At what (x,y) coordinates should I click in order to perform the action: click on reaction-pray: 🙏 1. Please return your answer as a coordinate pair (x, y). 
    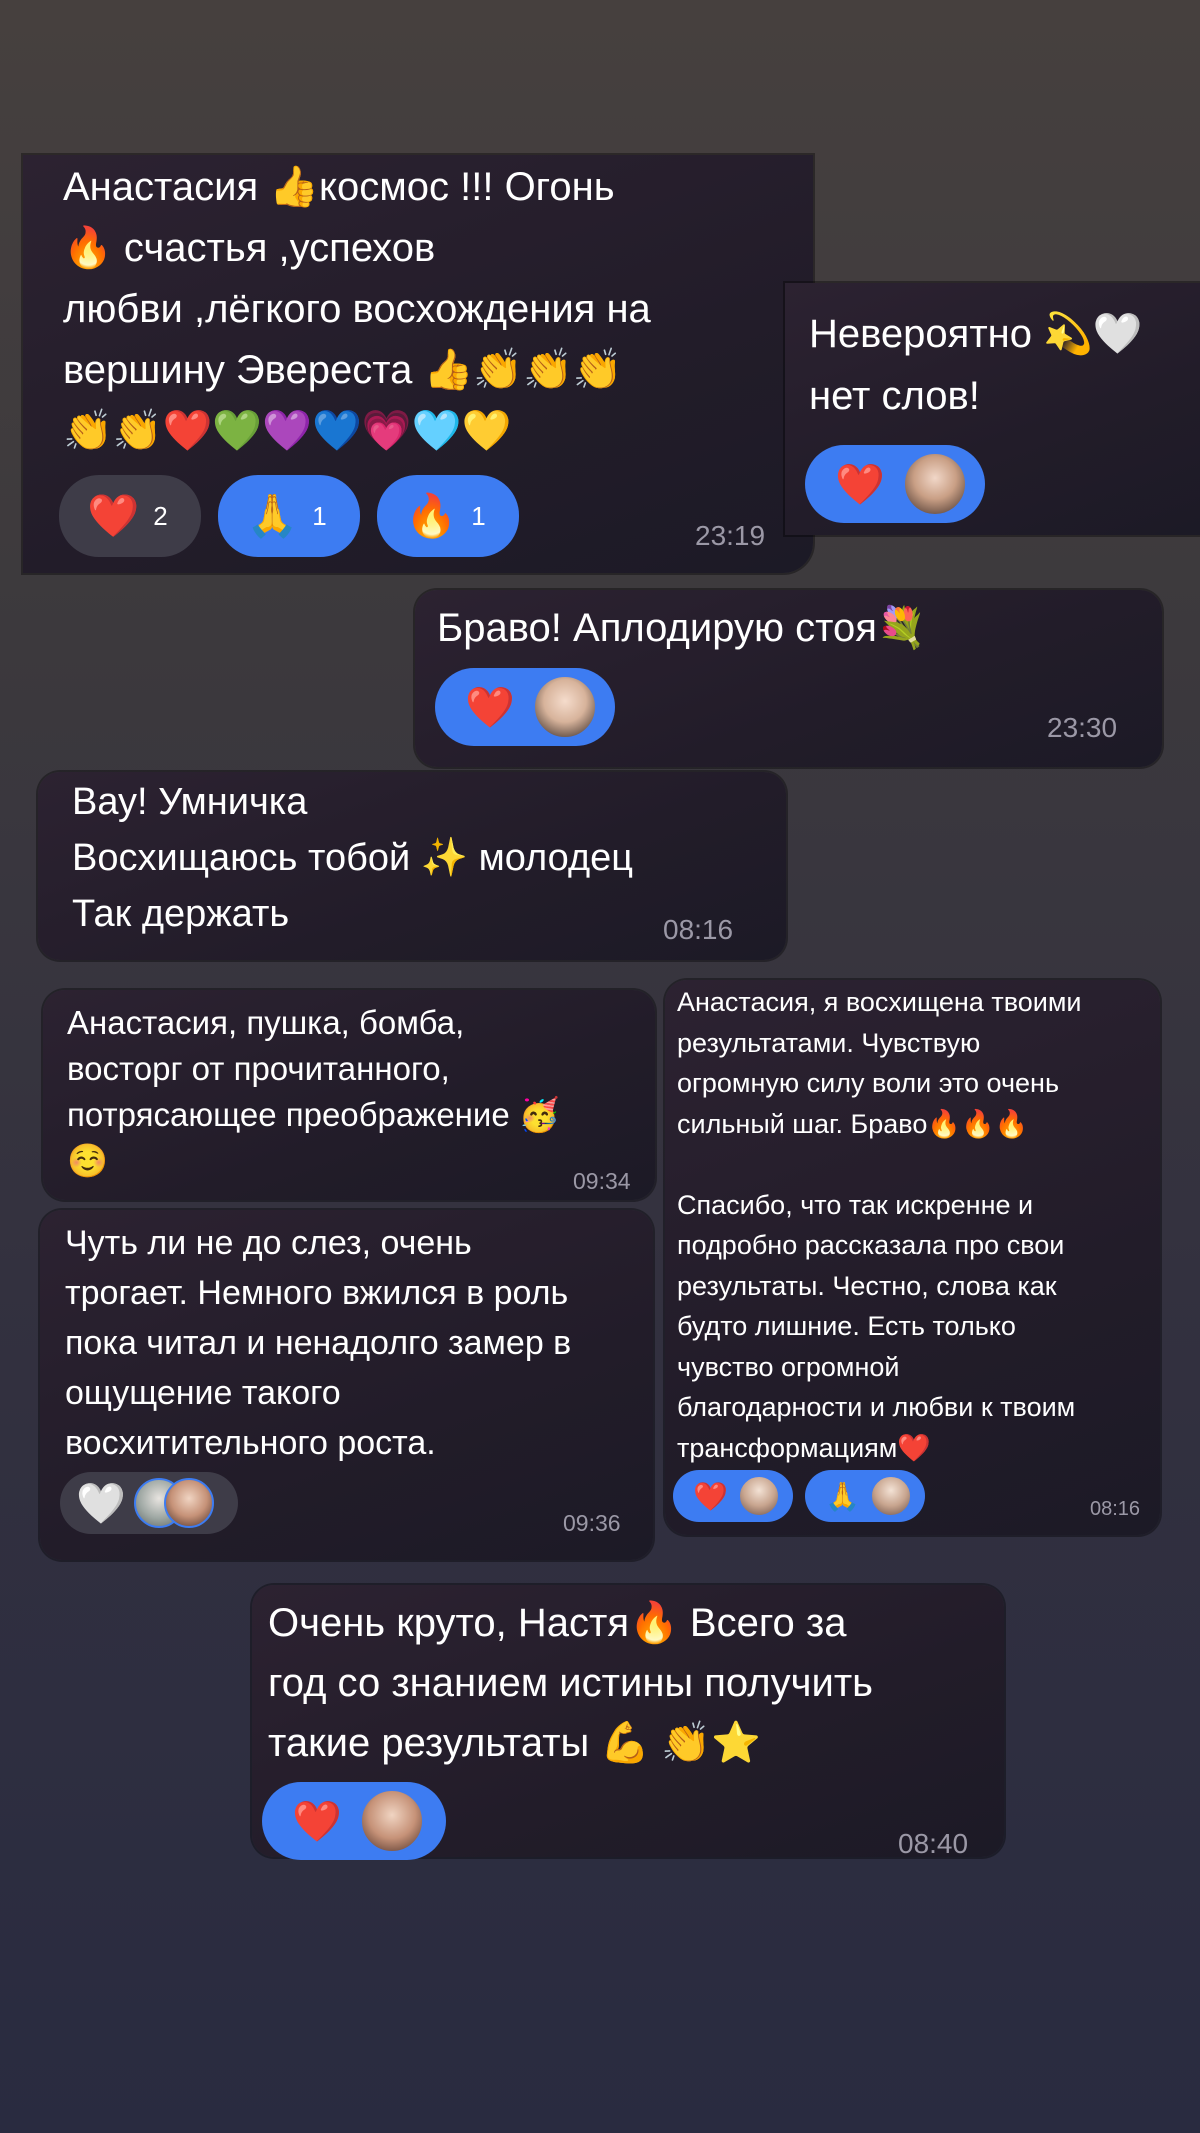
    Looking at the image, I should click on (289, 516).